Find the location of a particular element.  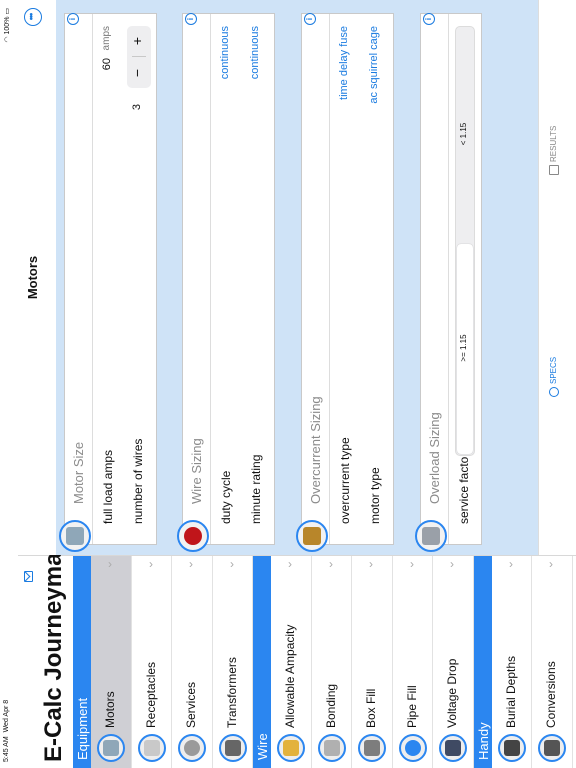

sidebar-item-label: Conversions is located at coordinates (551, 694).